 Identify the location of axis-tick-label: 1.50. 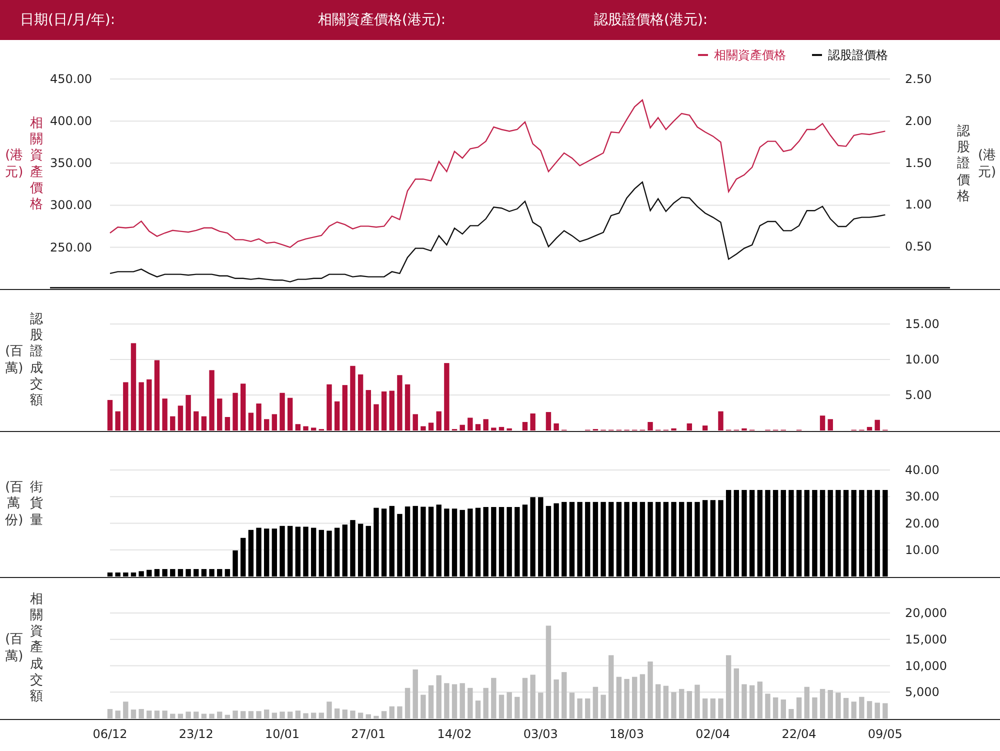
(918, 163).